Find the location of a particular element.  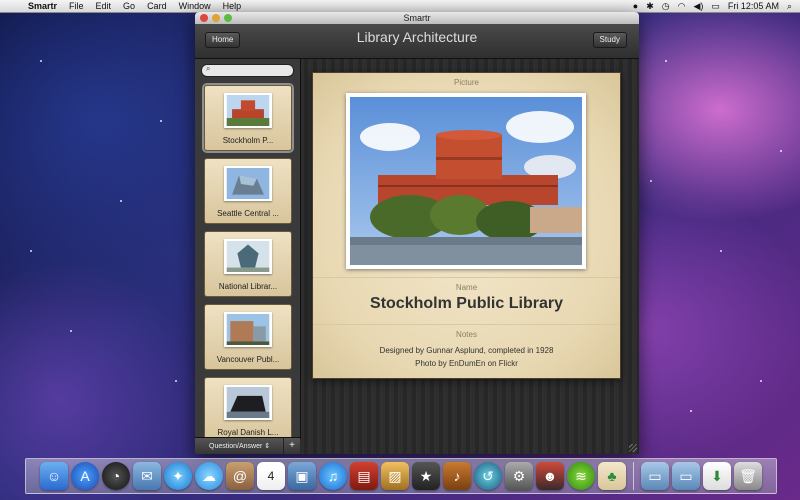

address-book-icon: @ is located at coordinates (240, 476).